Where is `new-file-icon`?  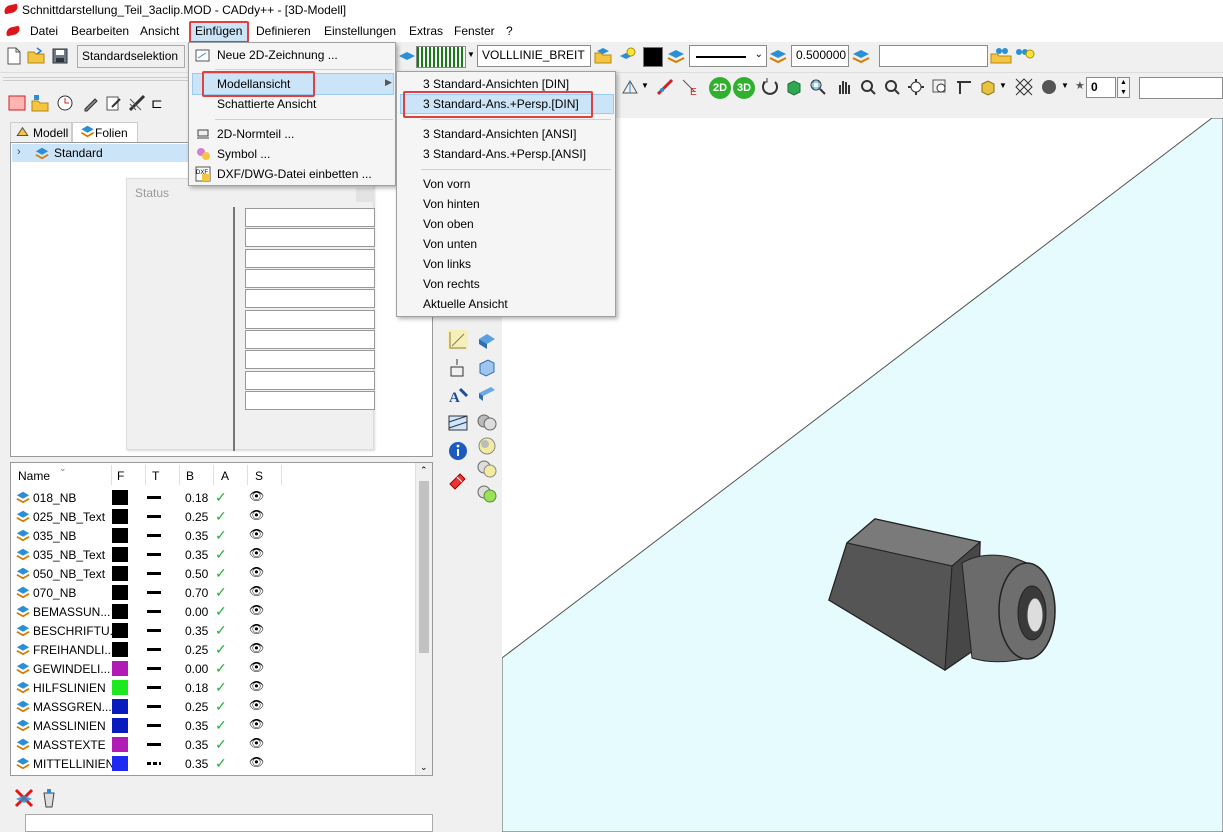
new-file-icon is located at coordinates (14, 56).